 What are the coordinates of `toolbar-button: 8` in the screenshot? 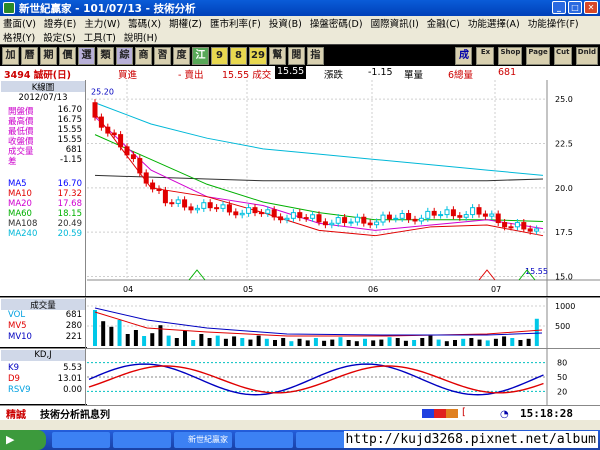 It's located at (238, 55).